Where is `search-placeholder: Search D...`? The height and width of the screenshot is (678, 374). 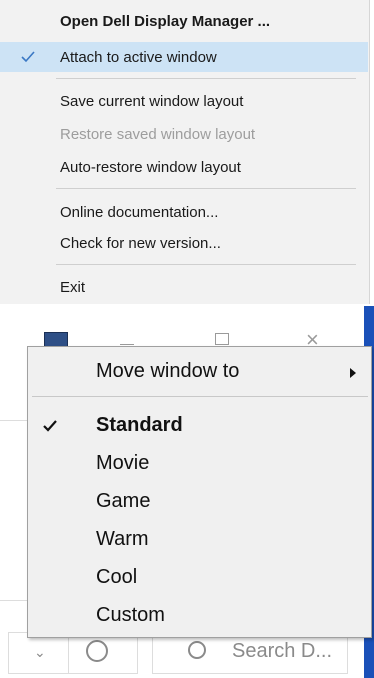
search-placeholder: Search D... is located at coordinates (282, 651).